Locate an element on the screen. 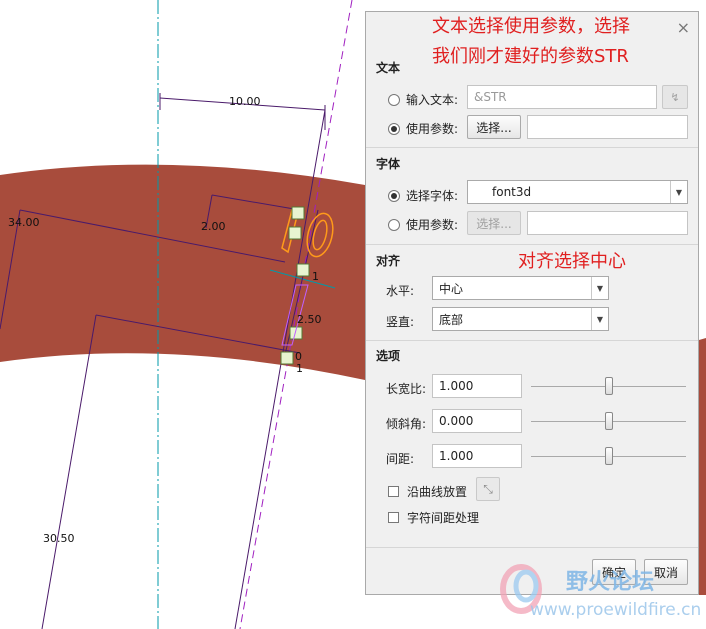 This screenshot has width=706, height=629. section-title-alignment: 对齐 is located at coordinates (388, 261).